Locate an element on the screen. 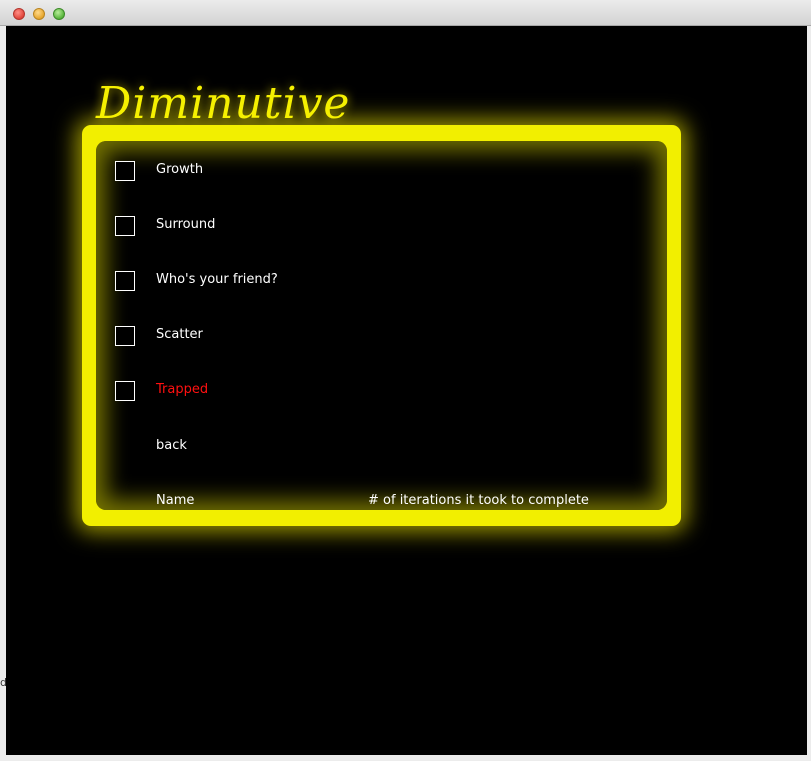 The height and width of the screenshot is (761, 811). level-label-trapped: Trapped is located at coordinates (182, 389).